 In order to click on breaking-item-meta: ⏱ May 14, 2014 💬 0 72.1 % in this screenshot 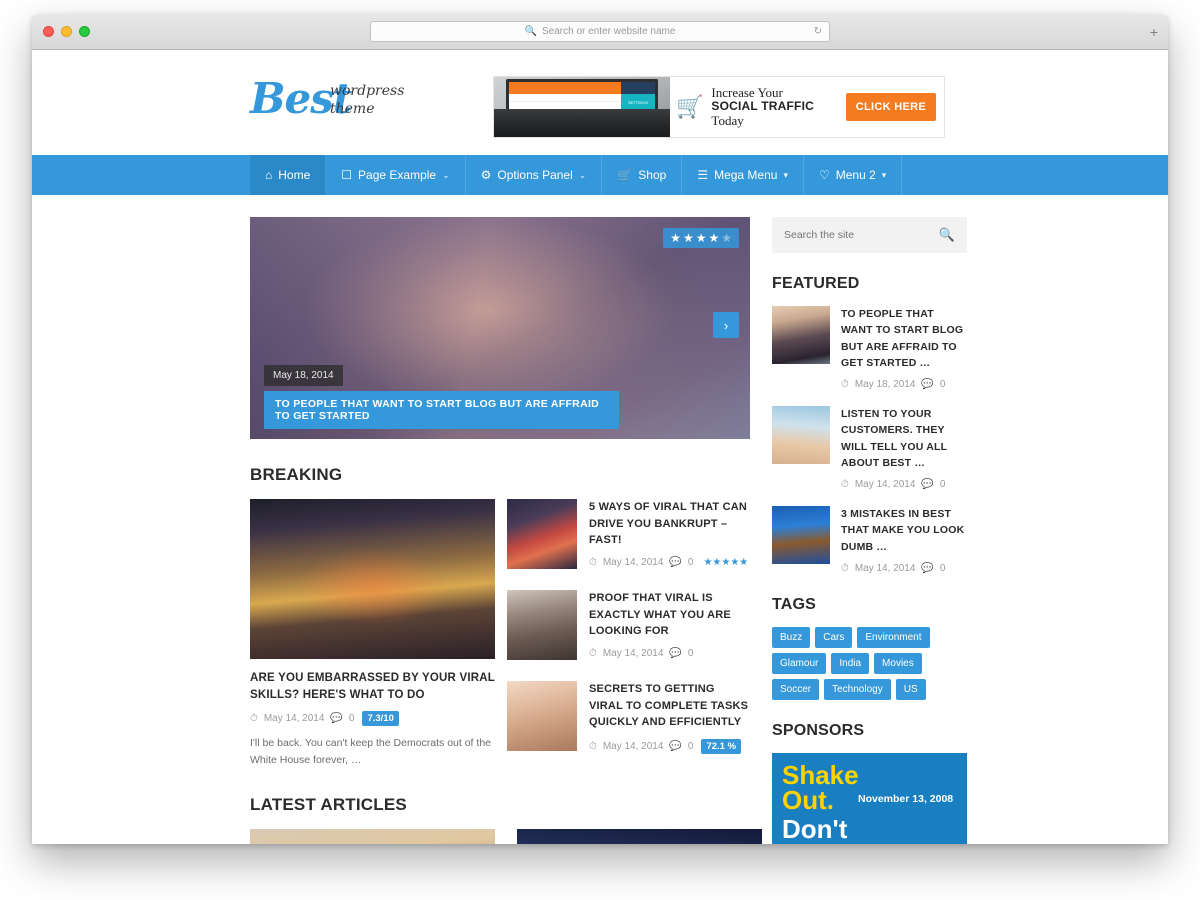, I will do `click(669, 746)`.